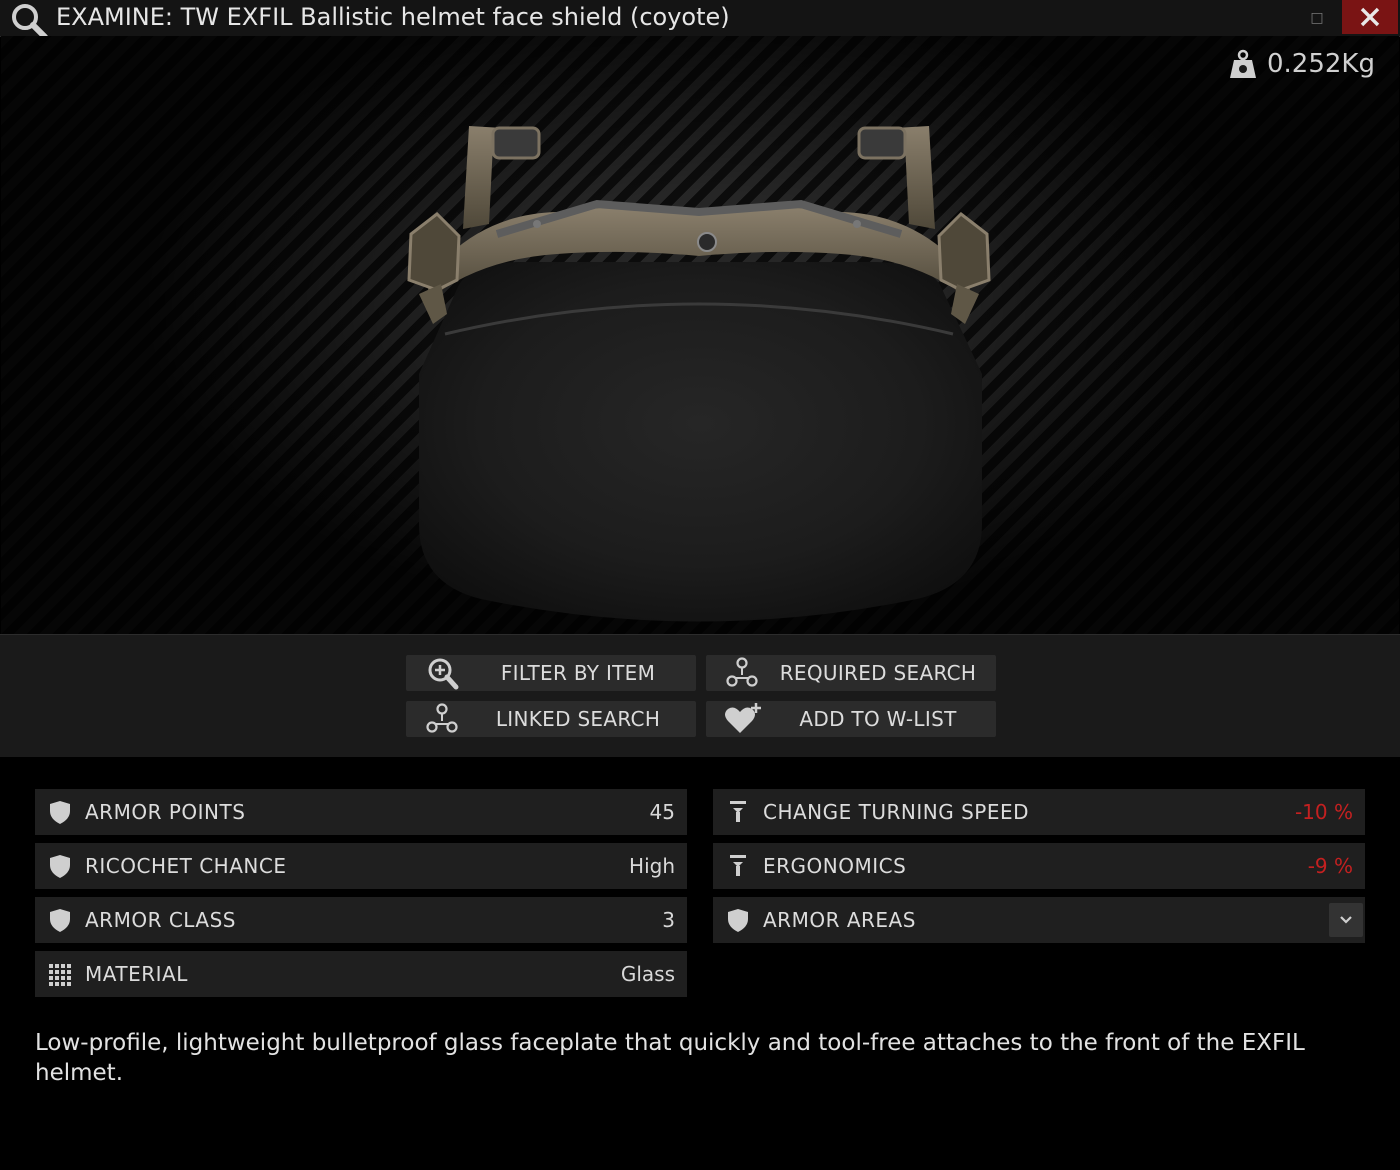 This screenshot has height=1170, width=1400. What do you see at coordinates (1039, 920) in the screenshot?
I see `stat-armor-areas: ARMOR AREAS` at bounding box center [1039, 920].